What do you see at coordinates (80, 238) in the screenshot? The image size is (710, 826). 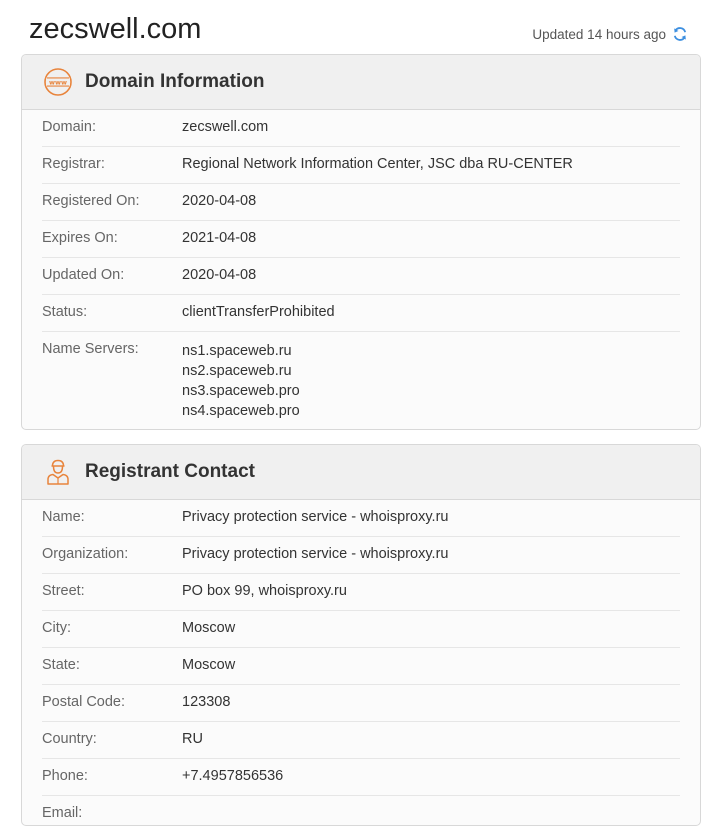 I see `row-label: Expires On:` at bounding box center [80, 238].